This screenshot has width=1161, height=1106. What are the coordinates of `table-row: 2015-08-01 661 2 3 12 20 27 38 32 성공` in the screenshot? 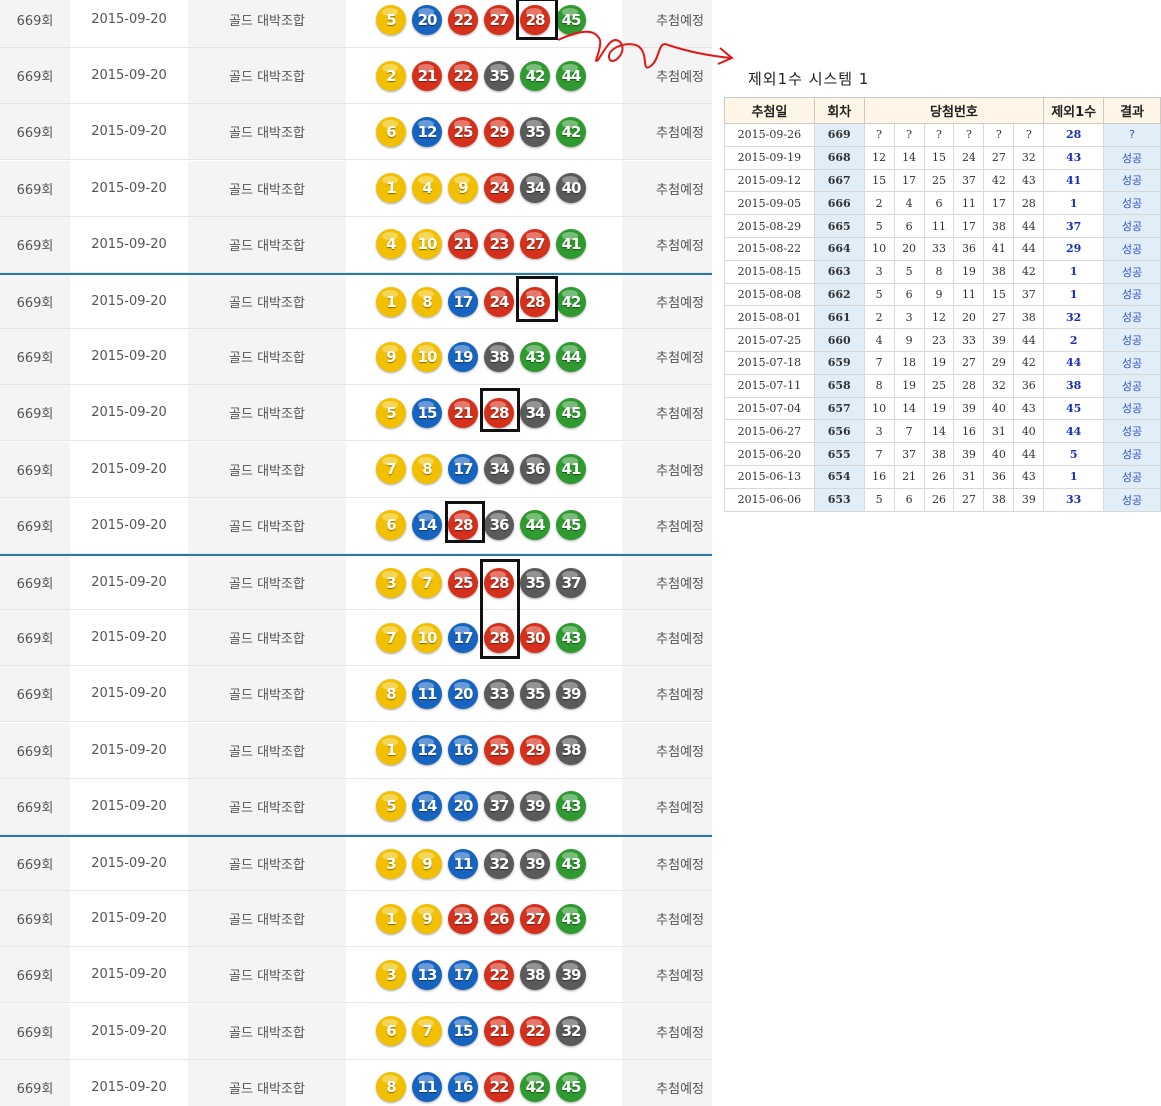 It's located at (942, 317).